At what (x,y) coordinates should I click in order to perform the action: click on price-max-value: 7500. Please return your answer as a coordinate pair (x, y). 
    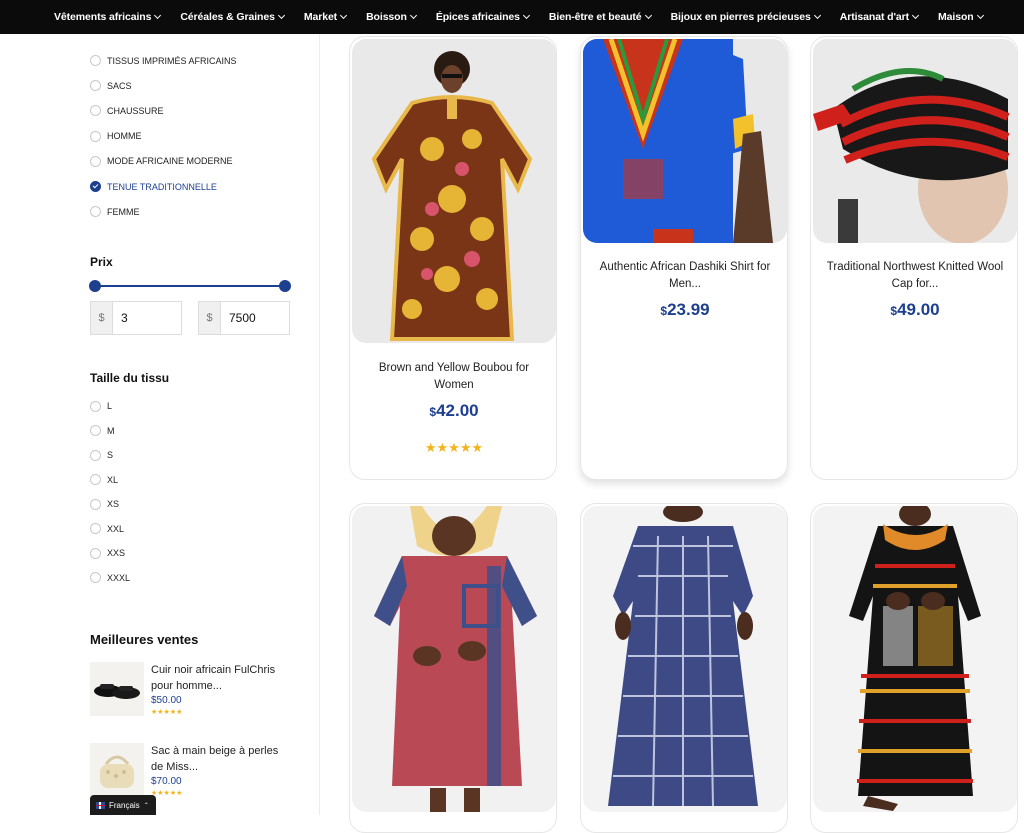
    Looking at the image, I should click on (255, 318).